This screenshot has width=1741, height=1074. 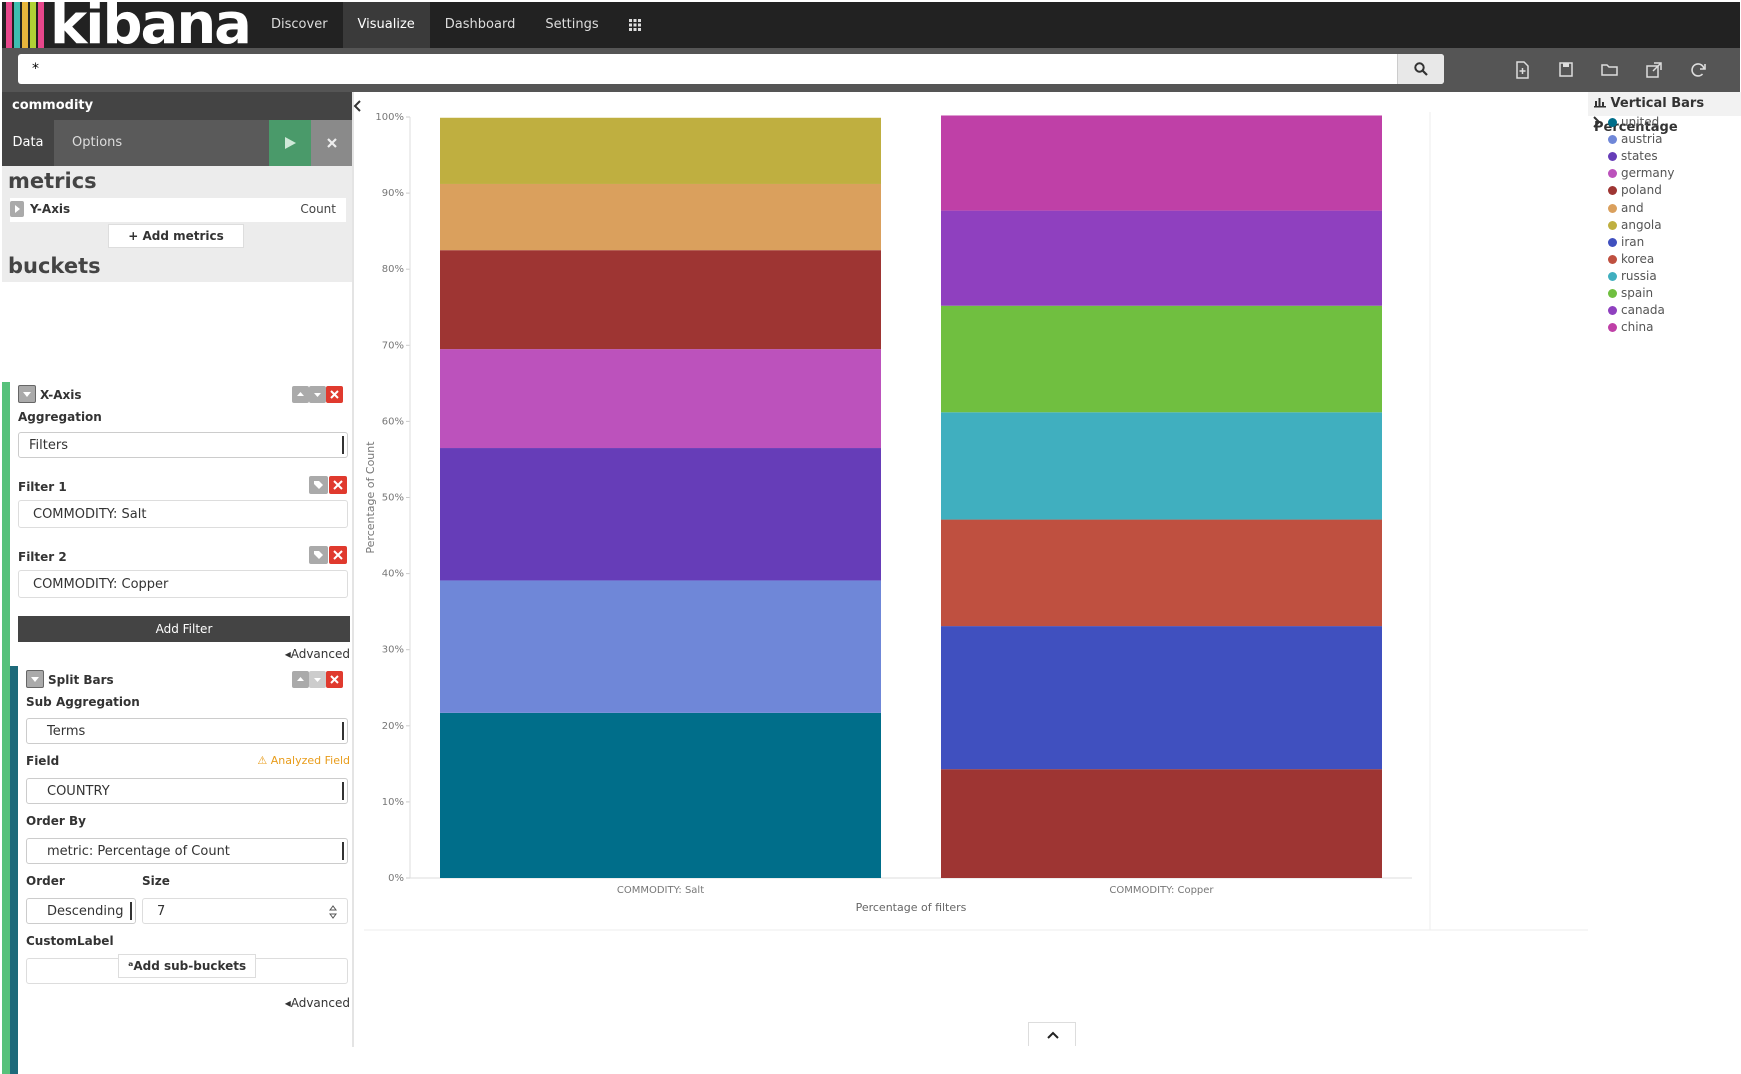 What do you see at coordinates (1610, 70) in the screenshot?
I see `open-button` at bounding box center [1610, 70].